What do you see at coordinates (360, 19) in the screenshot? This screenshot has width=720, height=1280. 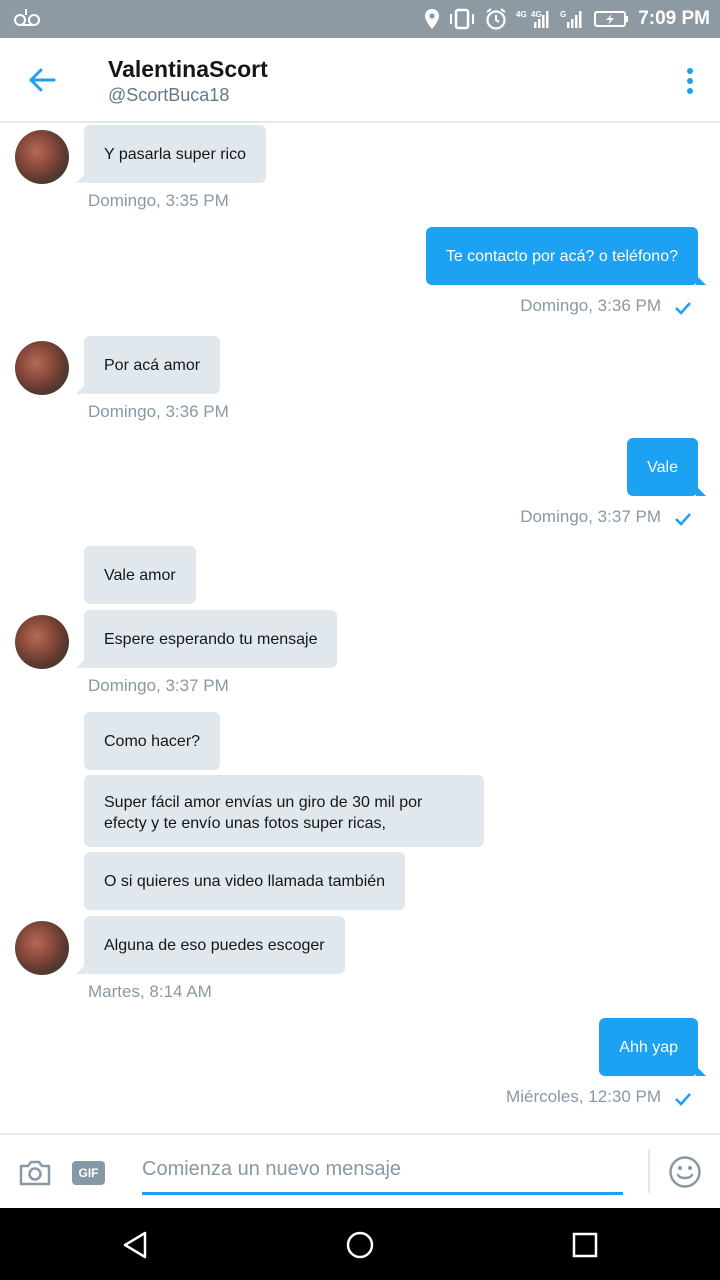 I see `status-bar: 4G 4G G 7:09 PM` at bounding box center [360, 19].